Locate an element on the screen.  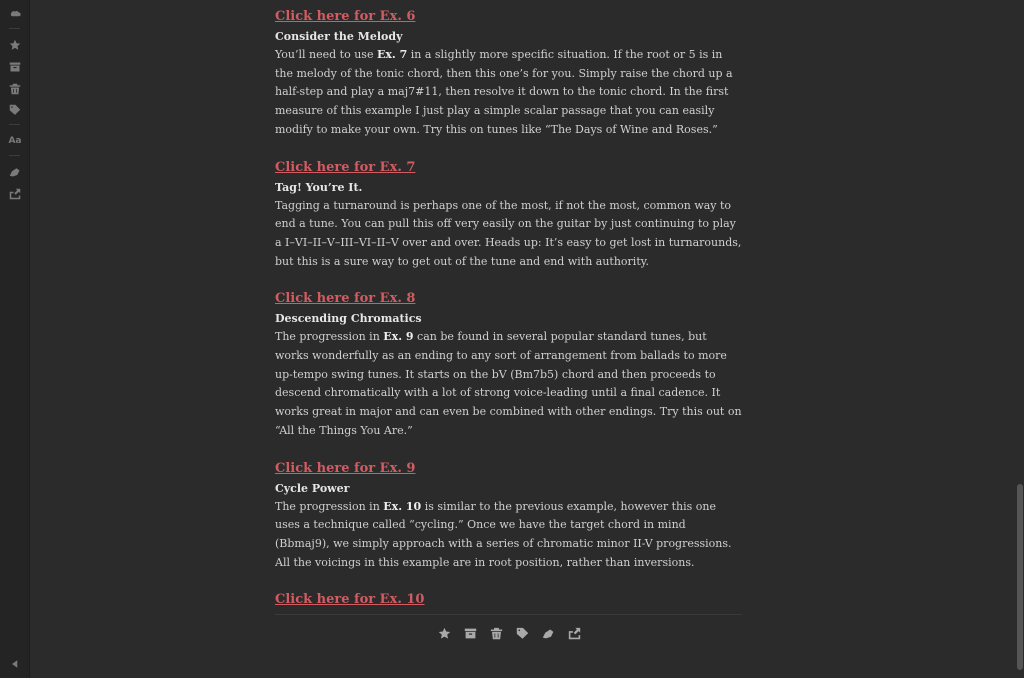
example-link: Click here for Ex. 6 is located at coordinates (509, 17).